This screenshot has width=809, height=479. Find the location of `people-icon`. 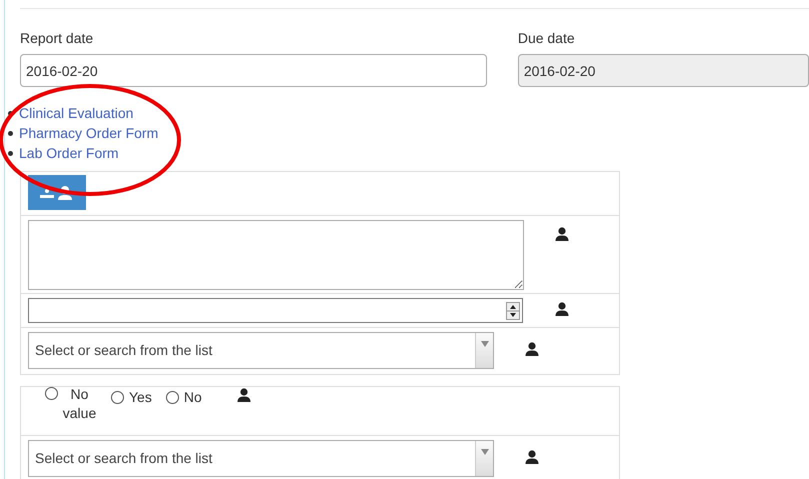

people-icon is located at coordinates (57, 192).